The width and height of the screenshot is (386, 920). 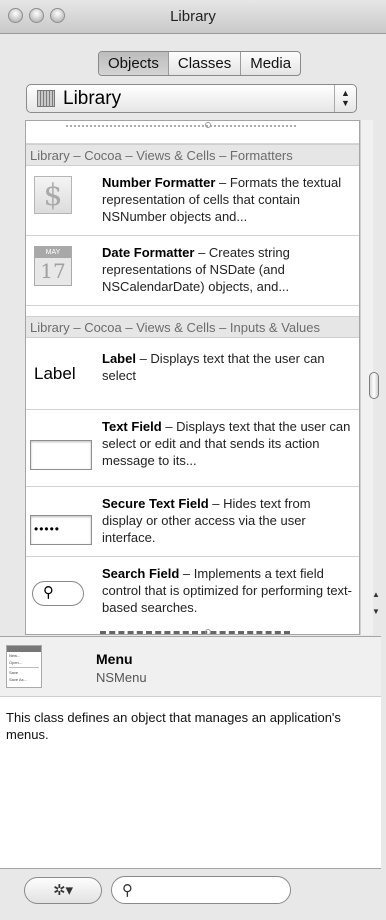 I want to click on scroll-up-arrow-icon: ▲, so click(x=376, y=594).